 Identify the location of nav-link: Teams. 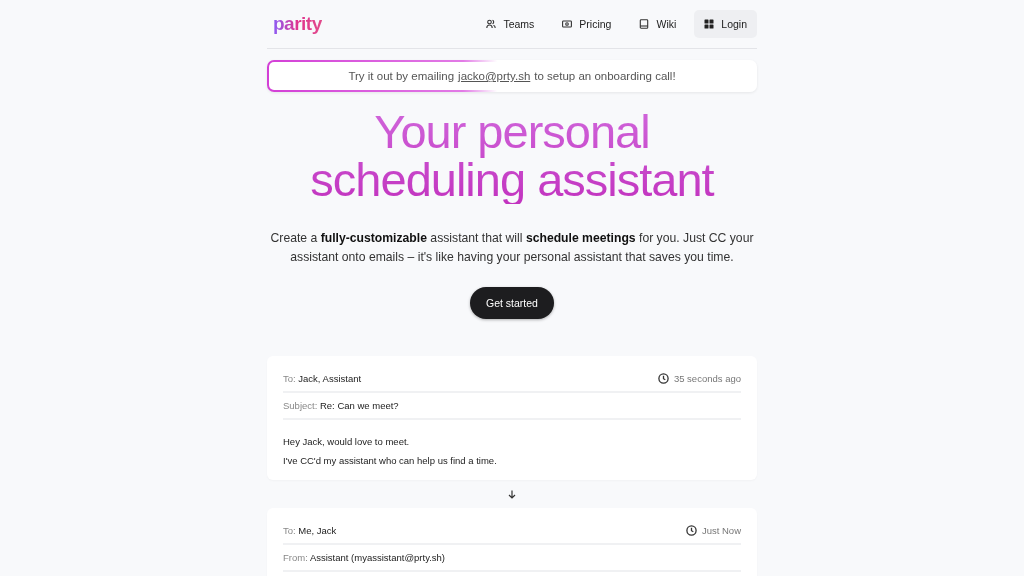
(510, 24).